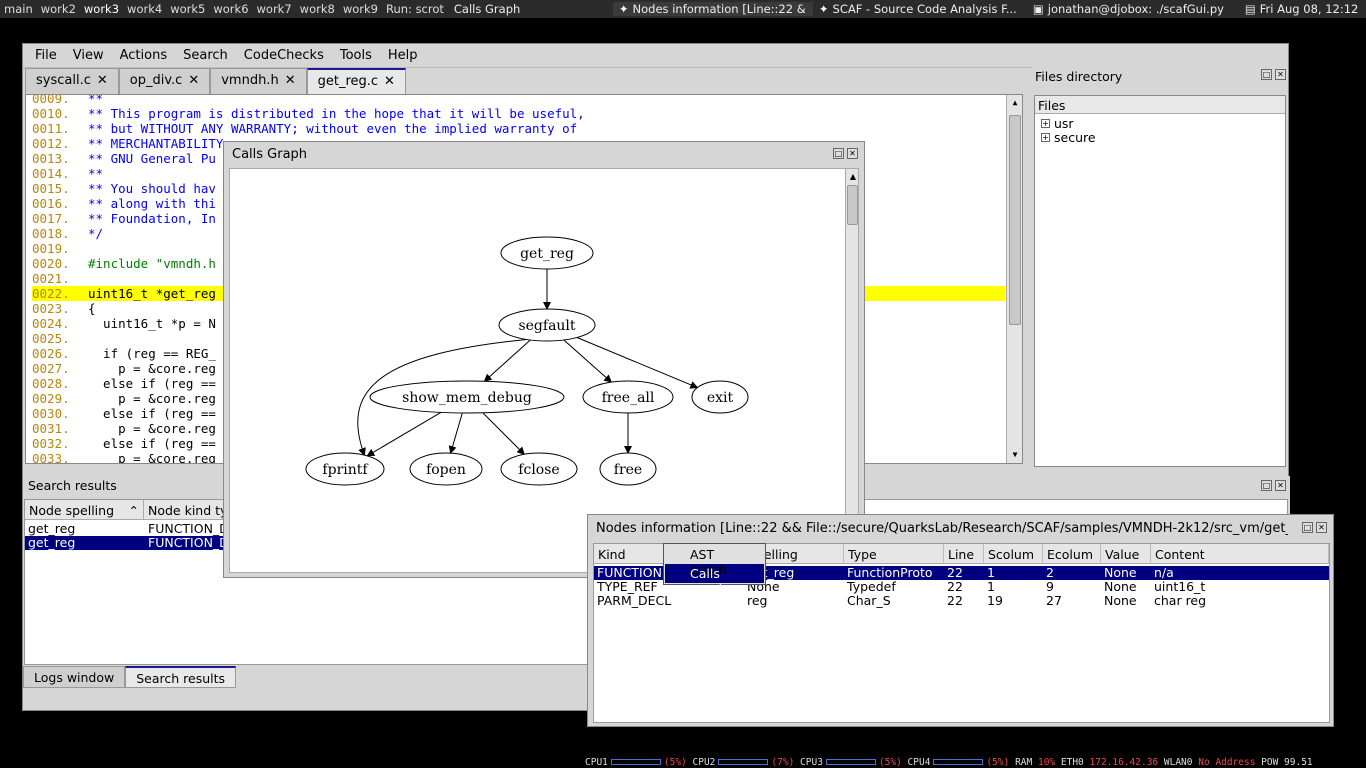  What do you see at coordinates (714, 580) in the screenshot?
I see `menu-item-calls-graph: Calls graph` at bounding box center [714, 580].